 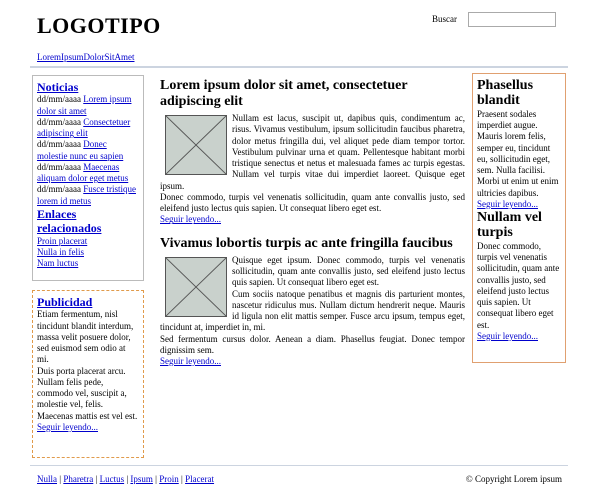 What do you see at coordinates (513, 479) in the screenshot?
I see `copyright-text: © Copyright Lorem ipsum` at bounding box center [513, 479].